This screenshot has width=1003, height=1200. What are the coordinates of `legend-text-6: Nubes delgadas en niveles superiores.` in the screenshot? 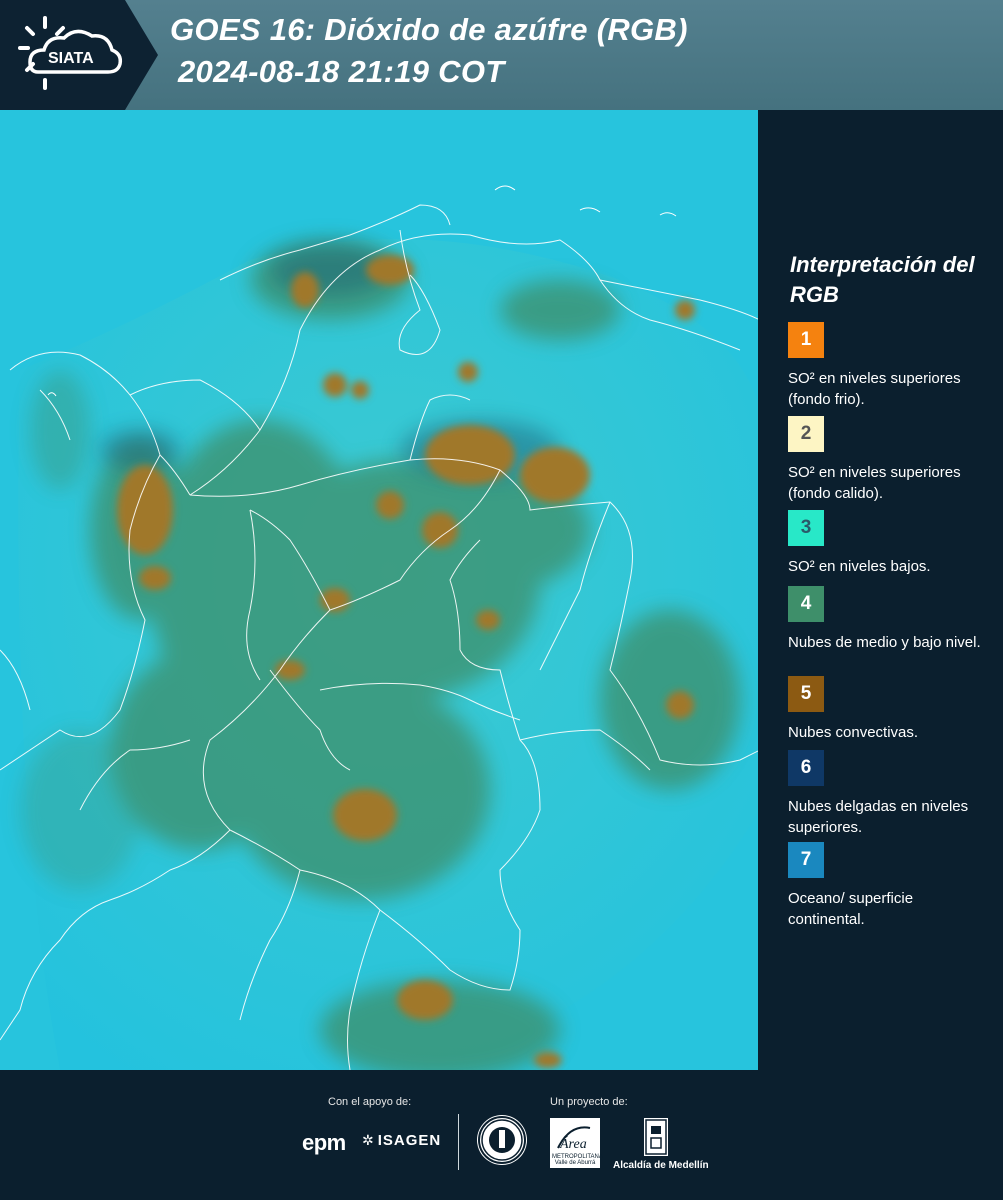 It's located at (878, 817).